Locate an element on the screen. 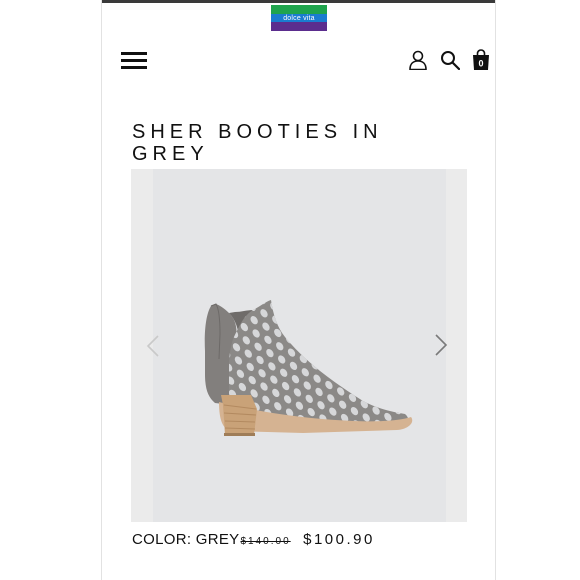  account-icon is located at coordinates (418, 60).